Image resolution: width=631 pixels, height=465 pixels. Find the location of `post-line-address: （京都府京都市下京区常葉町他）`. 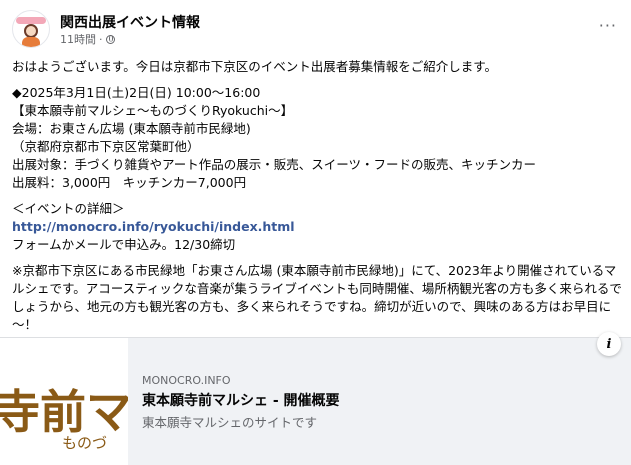

post-line-address: （京都府京都市下京区常葉町他） is located at coordinates (106, 146).